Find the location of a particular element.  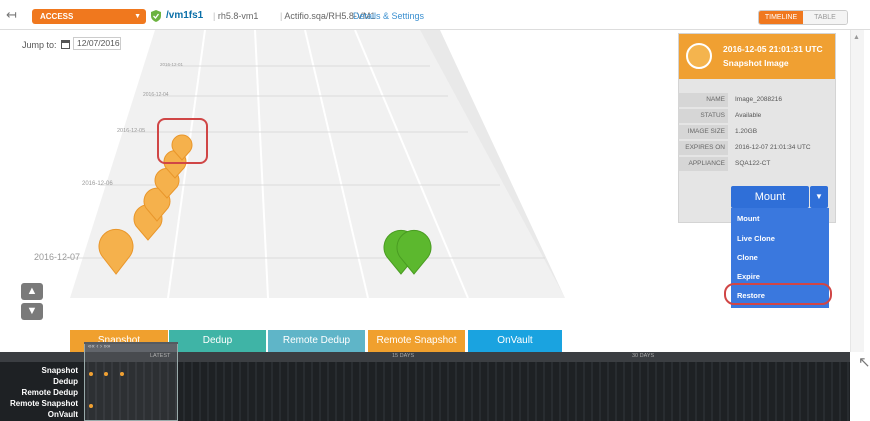

selected-image-highlight is located at coordinates (182, 141).